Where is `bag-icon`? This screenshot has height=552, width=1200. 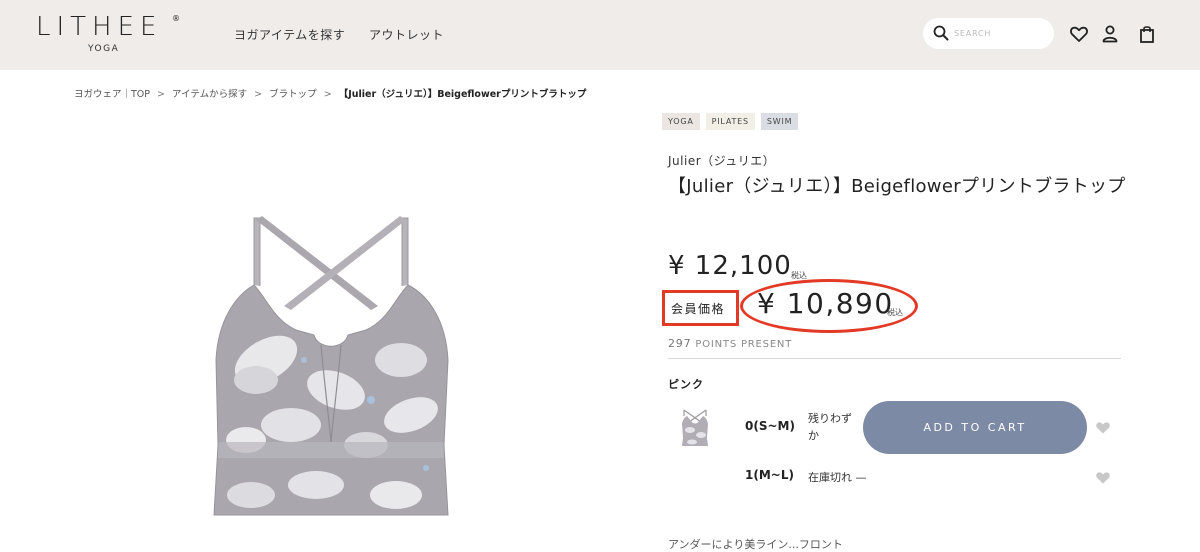 bag-icon is located at coordinates (1147, 34).